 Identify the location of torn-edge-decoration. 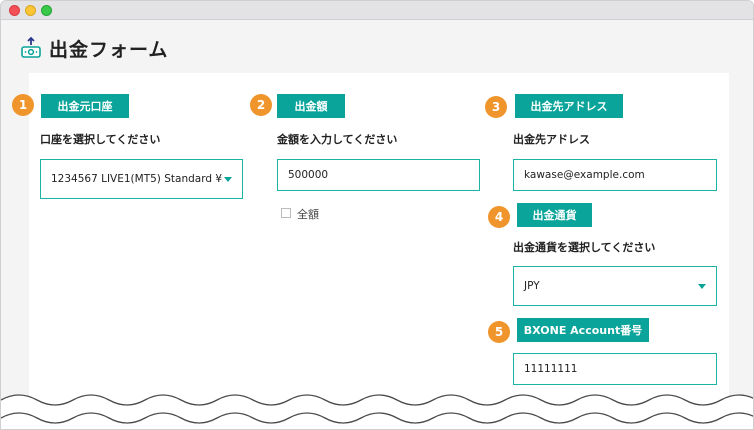
(377, 411).